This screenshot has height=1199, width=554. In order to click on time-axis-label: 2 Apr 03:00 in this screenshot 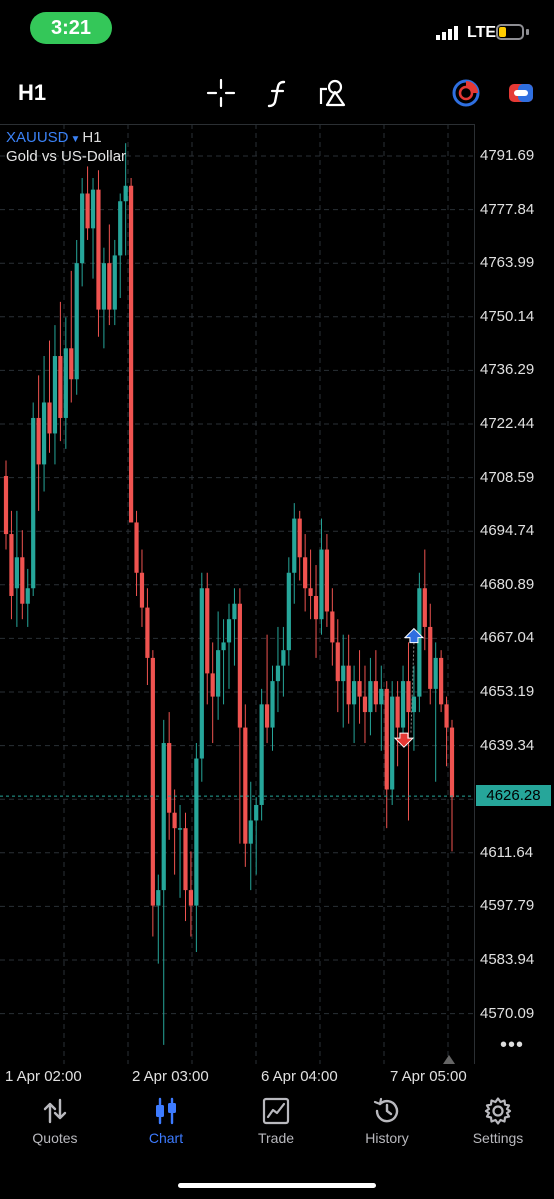, I will do `click(170, 1076)`.